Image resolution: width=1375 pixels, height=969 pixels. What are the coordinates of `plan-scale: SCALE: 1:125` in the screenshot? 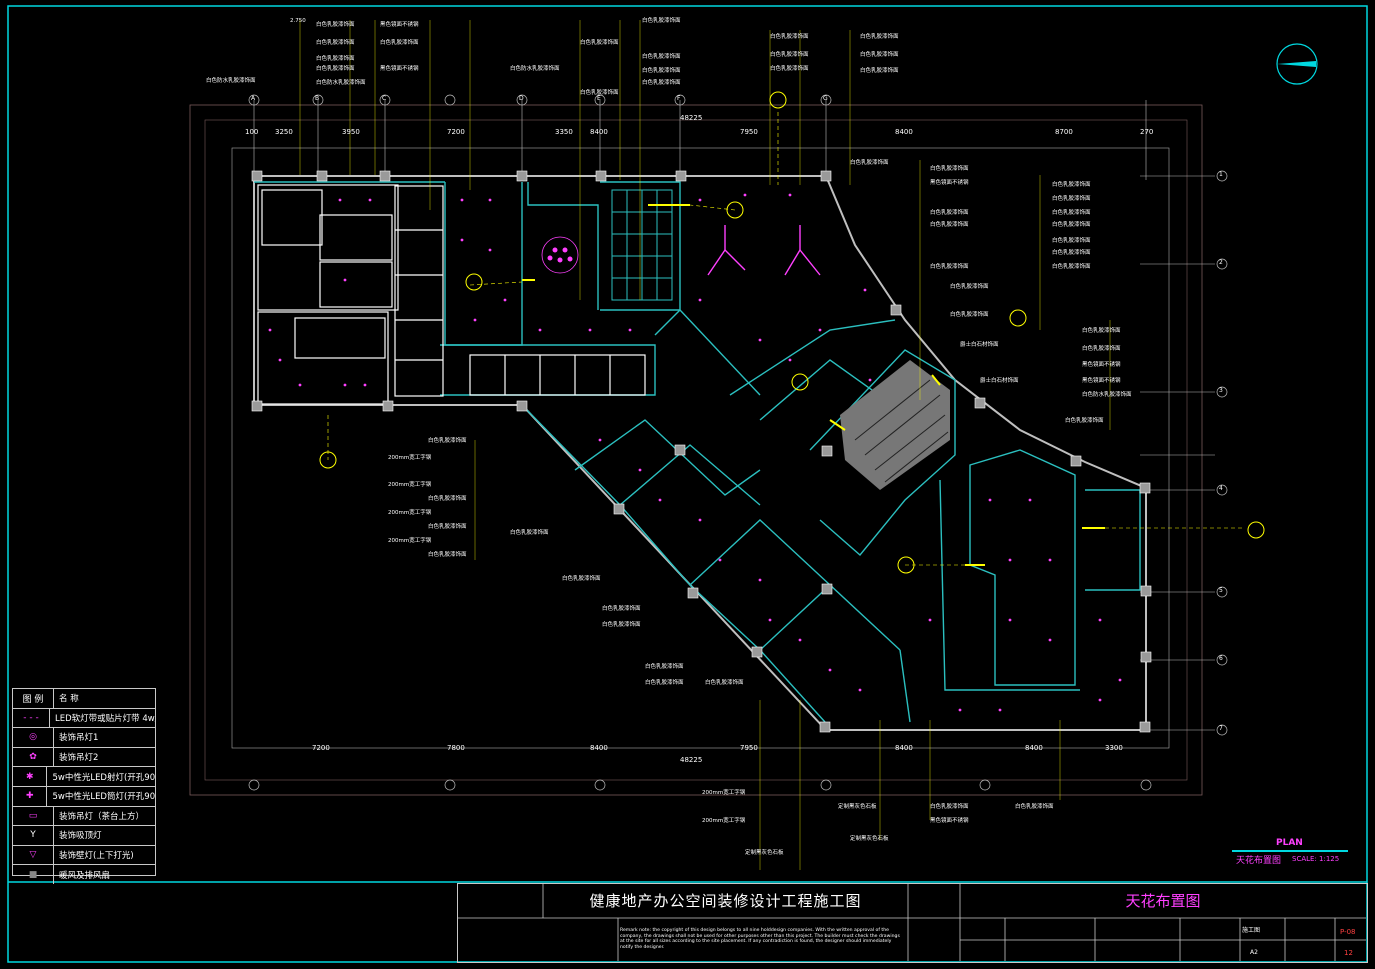 It's located at (1316, 859).